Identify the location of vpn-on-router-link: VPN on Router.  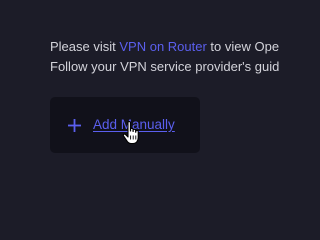
(162, 46).